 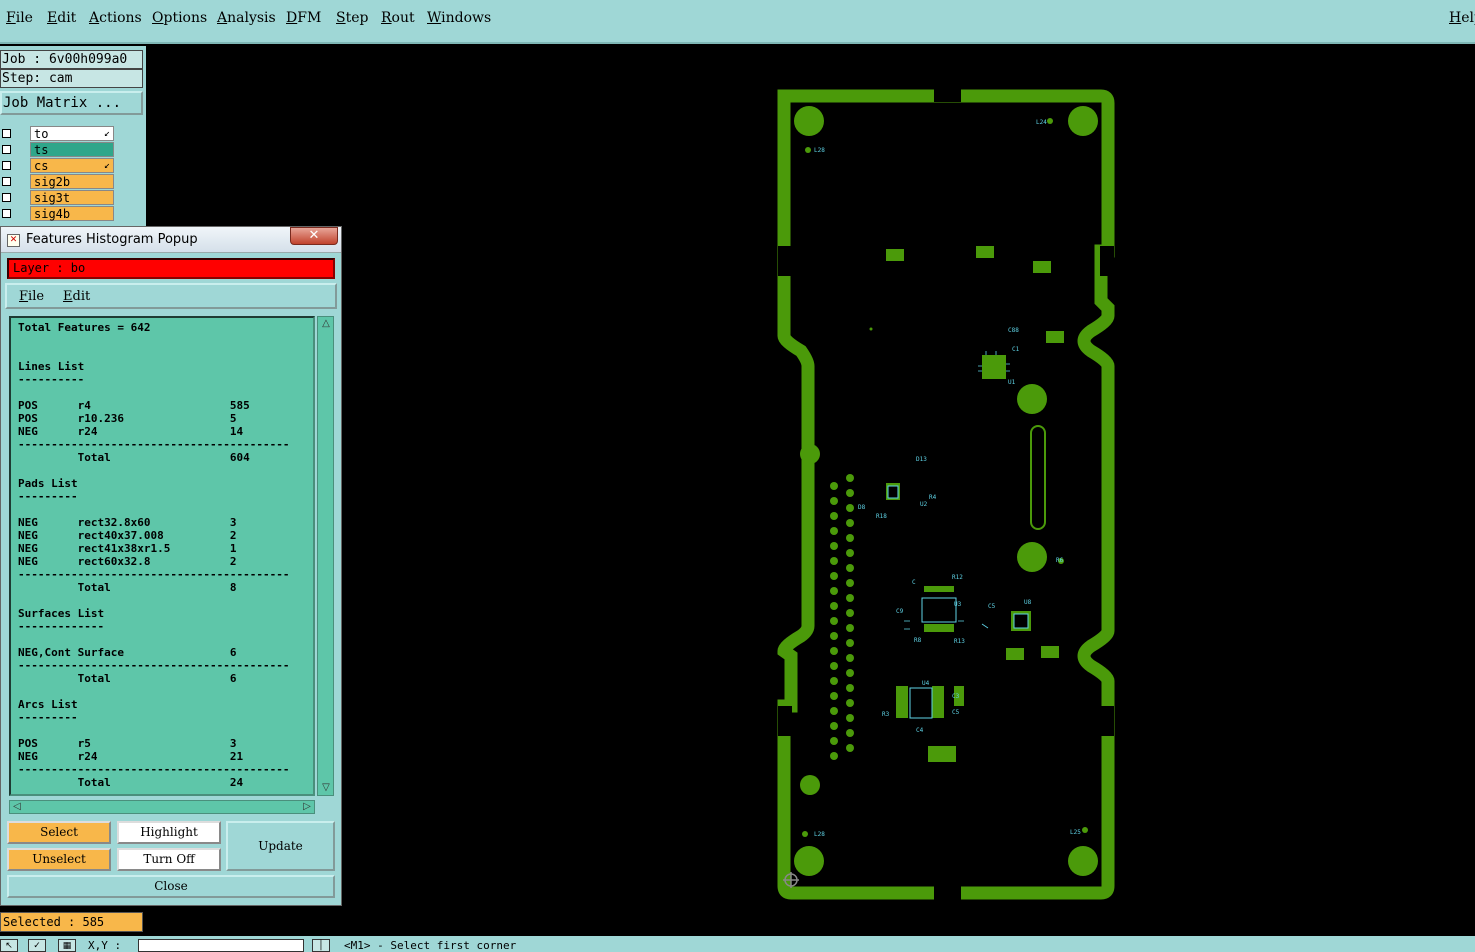 I want to click on menu-step: Step, so click(x=352, y=18).